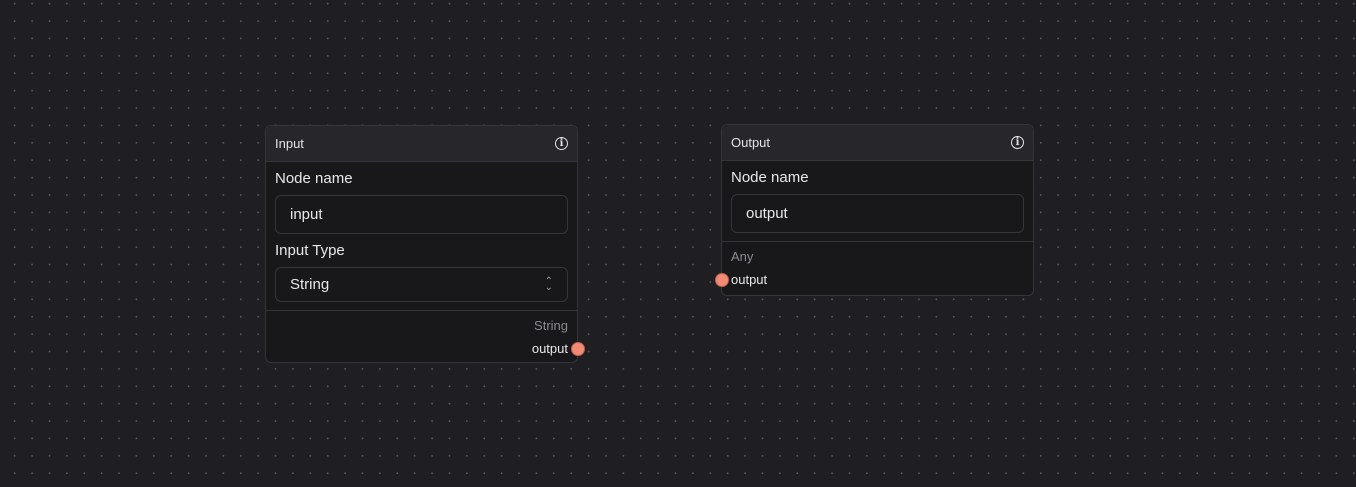  I want to click on chevron-up-down-icon: ⌃ ⌄, so click(548, 284).